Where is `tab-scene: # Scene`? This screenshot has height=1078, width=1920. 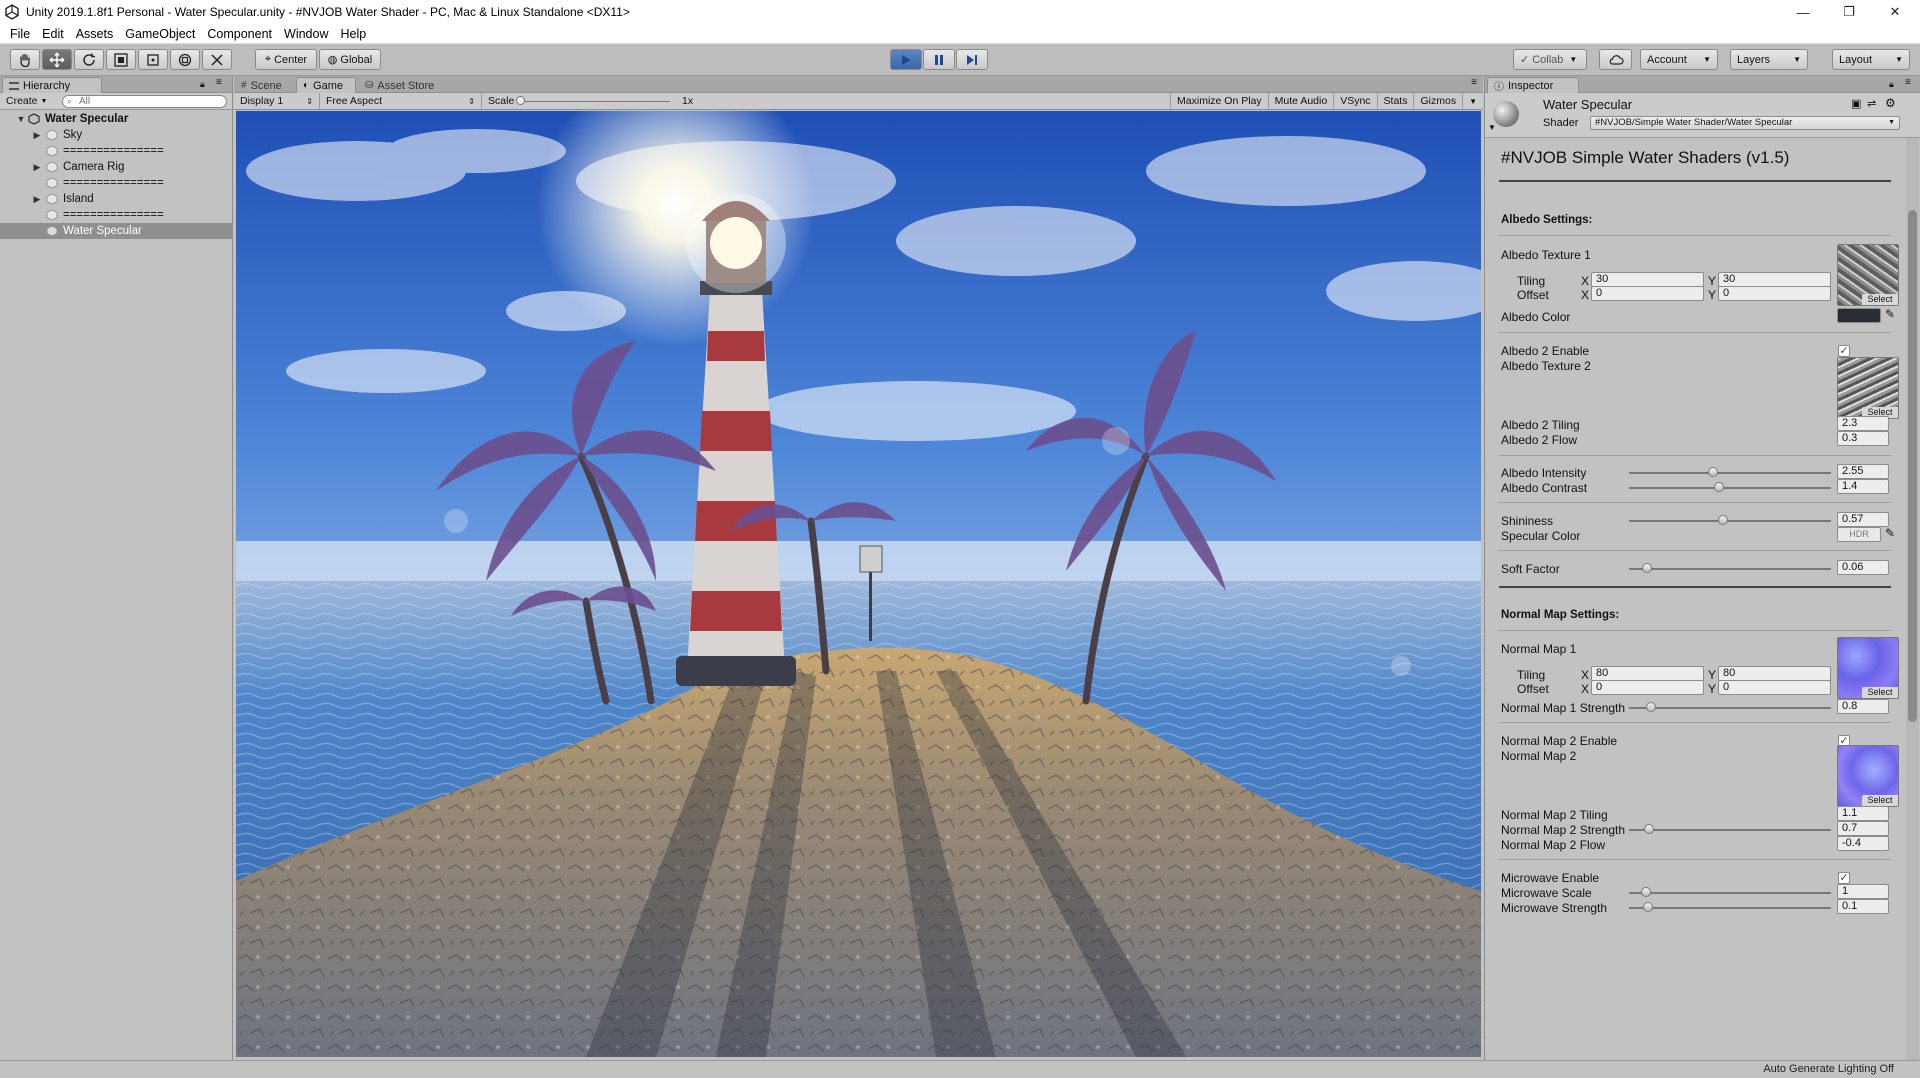
tab-scene: # Scene is located at coordinates (265, 85).